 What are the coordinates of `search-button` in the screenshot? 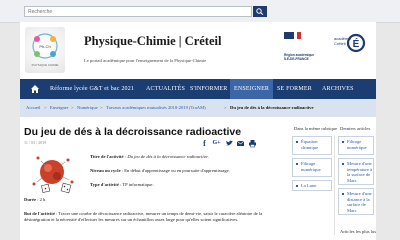 It's located at (260, 11).